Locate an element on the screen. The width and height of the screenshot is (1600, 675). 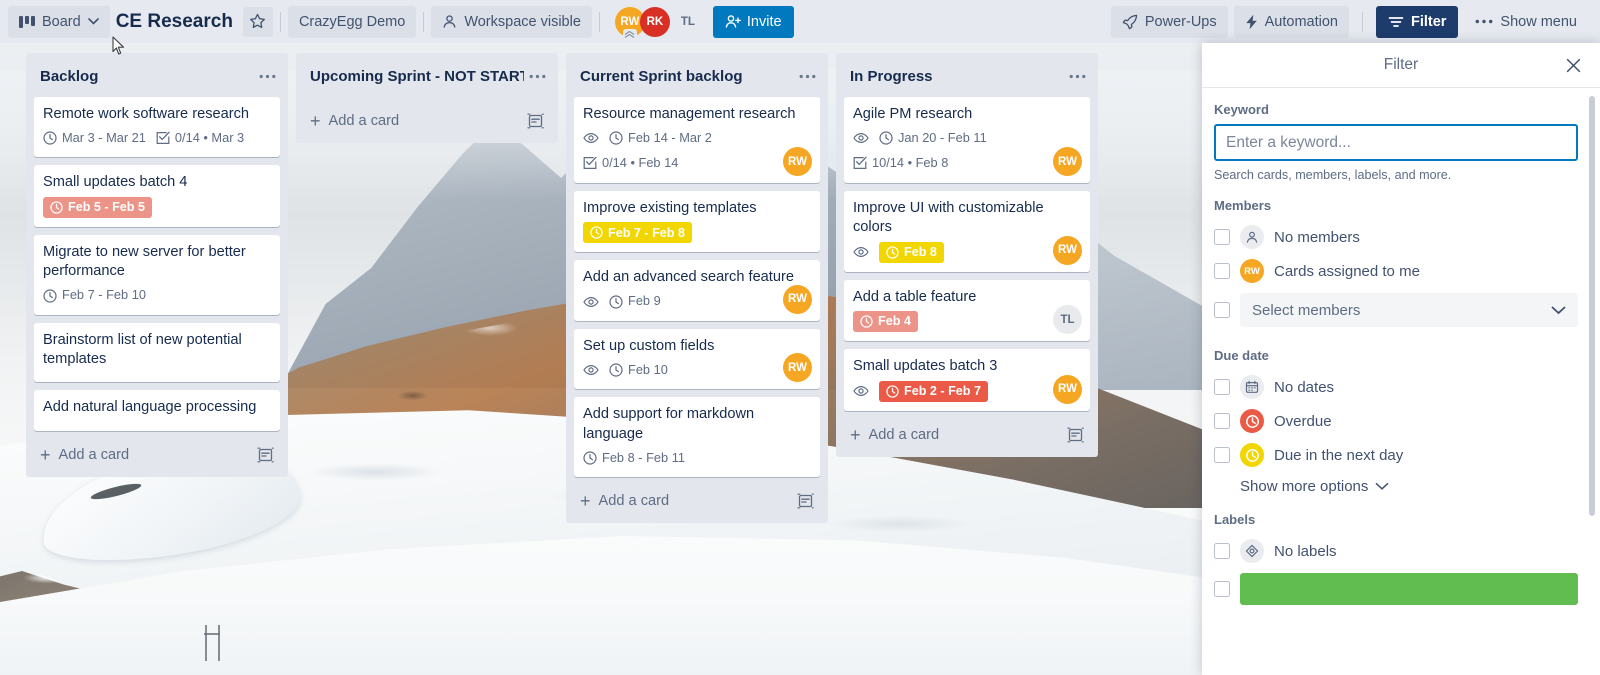
checkbox-select-members is located at coordinates (1222, 310).